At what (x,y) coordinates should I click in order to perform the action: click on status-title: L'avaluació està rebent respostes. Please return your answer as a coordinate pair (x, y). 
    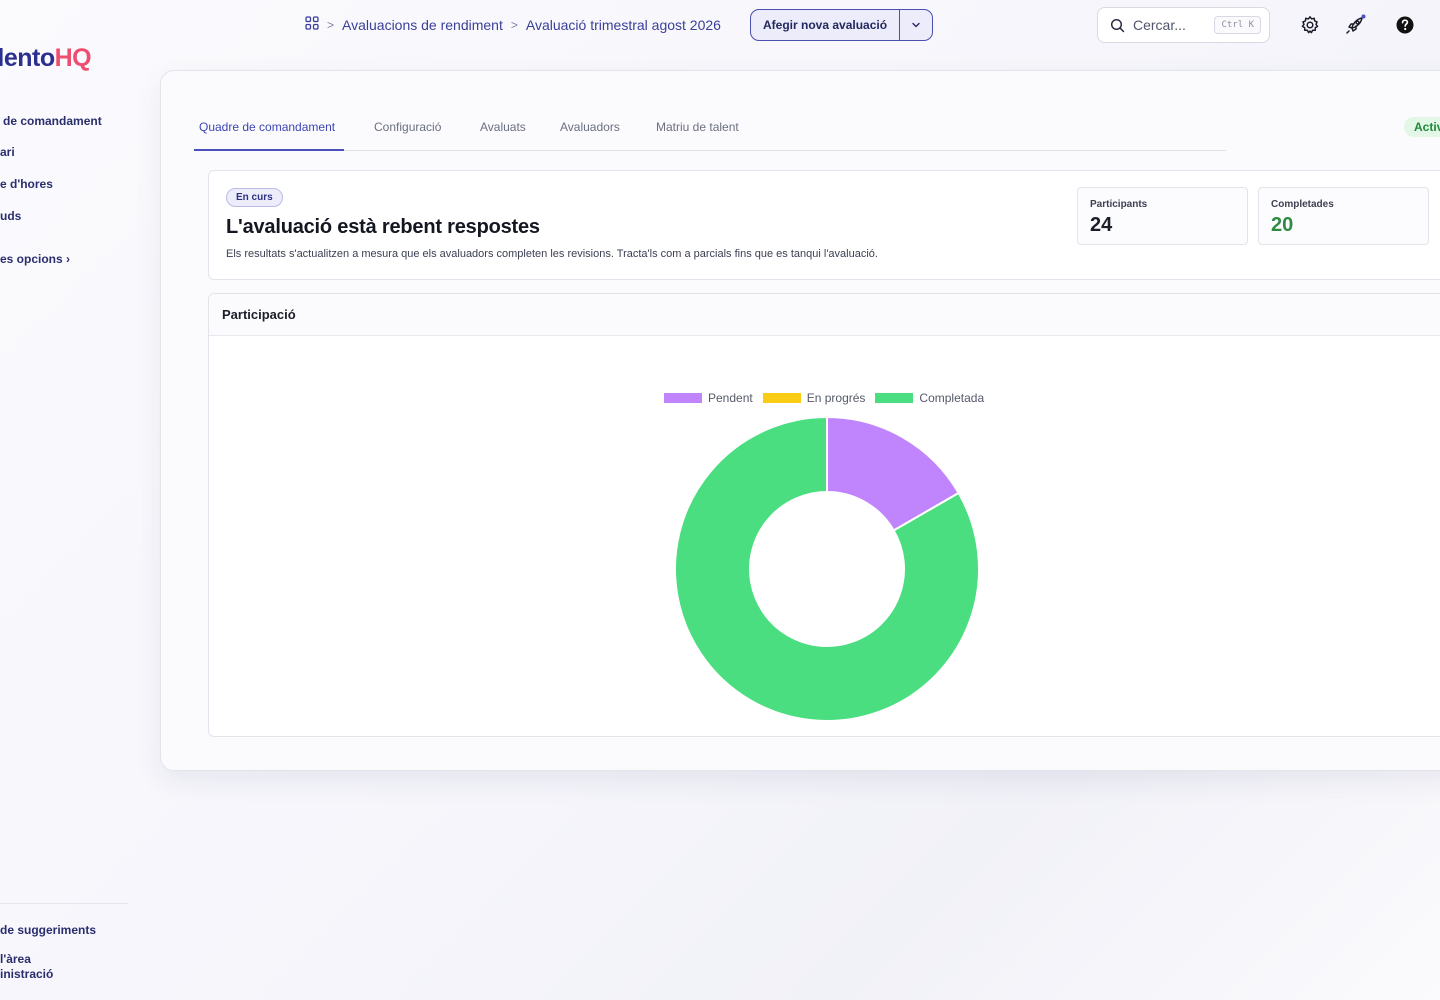
    Looking at the image, I should click on (383, 227).